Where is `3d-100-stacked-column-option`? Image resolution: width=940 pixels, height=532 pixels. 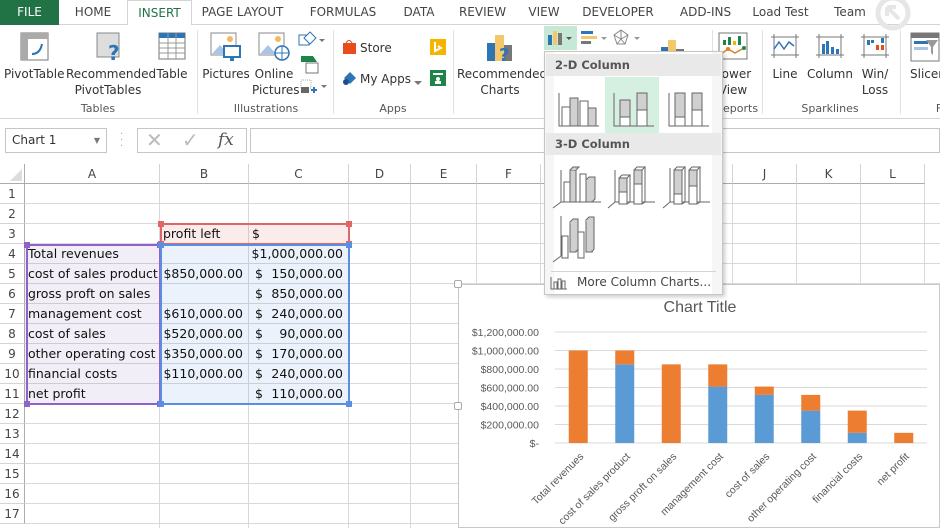
3d-100-stacked-column-option is located at coordinates (687, 184).